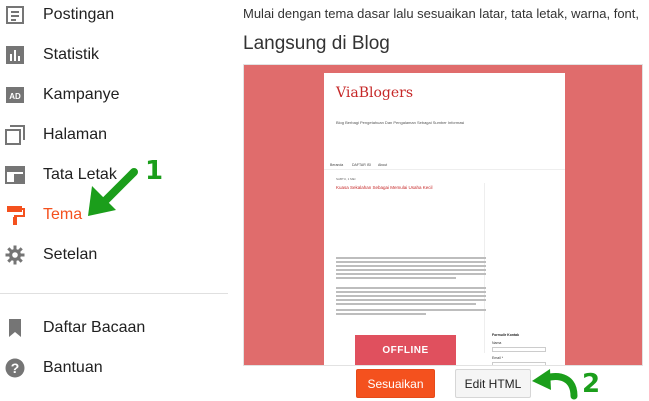  Describe the element at coordinates (116, 55) in the screenshot. I see `sidebar-item-statistik: Statistik` at that location.